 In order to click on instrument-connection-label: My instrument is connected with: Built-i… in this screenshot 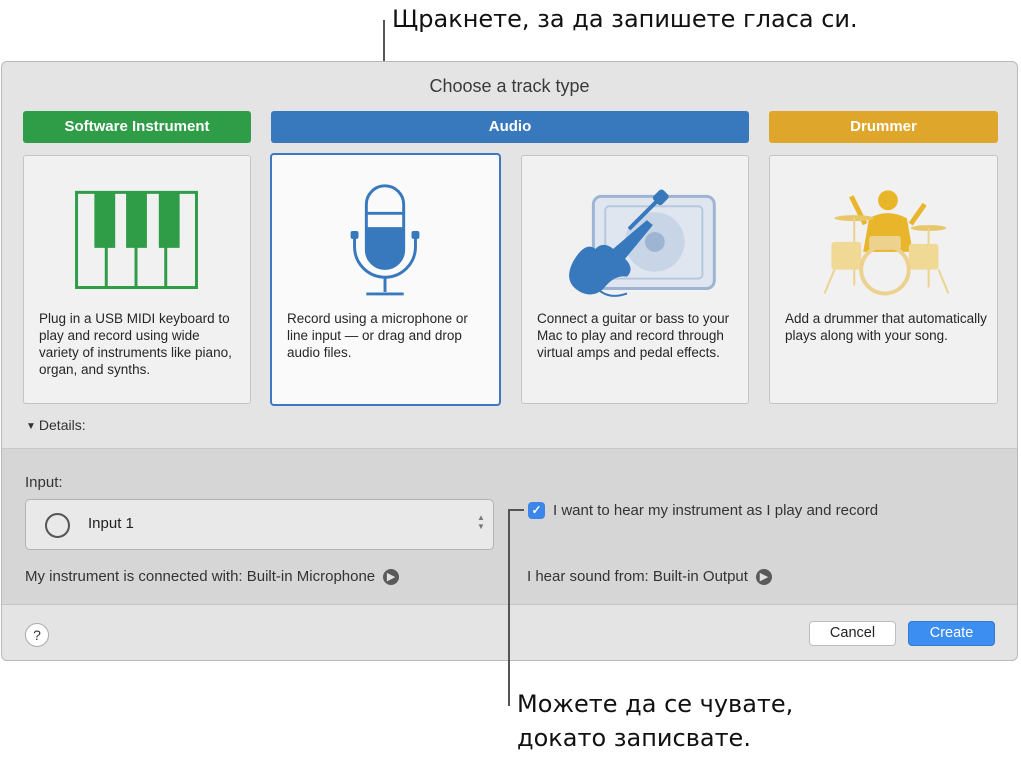, I will do `click(200, 576)`.